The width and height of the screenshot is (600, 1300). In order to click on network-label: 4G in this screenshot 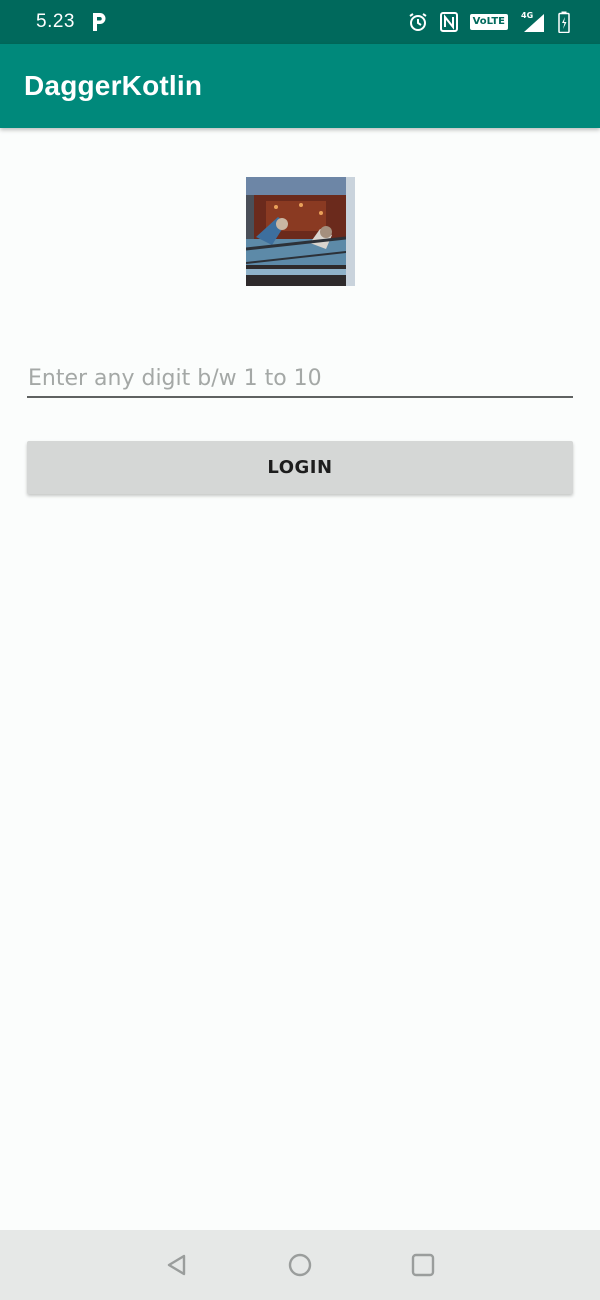, I will do `click(527, 15)`.